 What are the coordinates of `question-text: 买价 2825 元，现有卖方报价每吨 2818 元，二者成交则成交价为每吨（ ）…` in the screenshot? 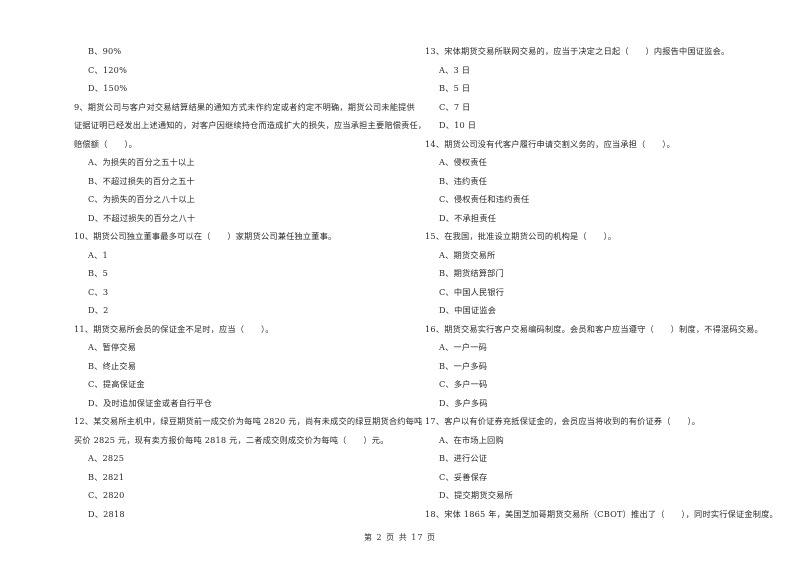 It's located at (231, 439).